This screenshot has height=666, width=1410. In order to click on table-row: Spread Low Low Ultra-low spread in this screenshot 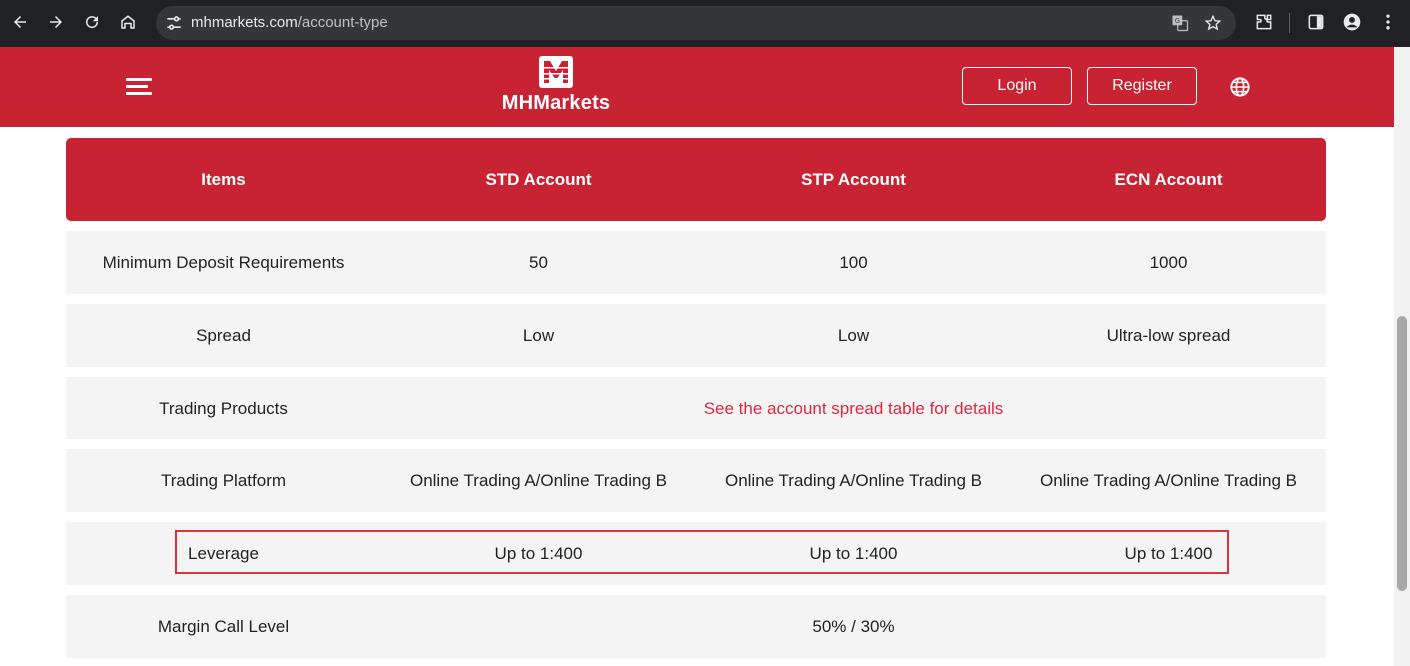, I will do `click(696, 335)`.